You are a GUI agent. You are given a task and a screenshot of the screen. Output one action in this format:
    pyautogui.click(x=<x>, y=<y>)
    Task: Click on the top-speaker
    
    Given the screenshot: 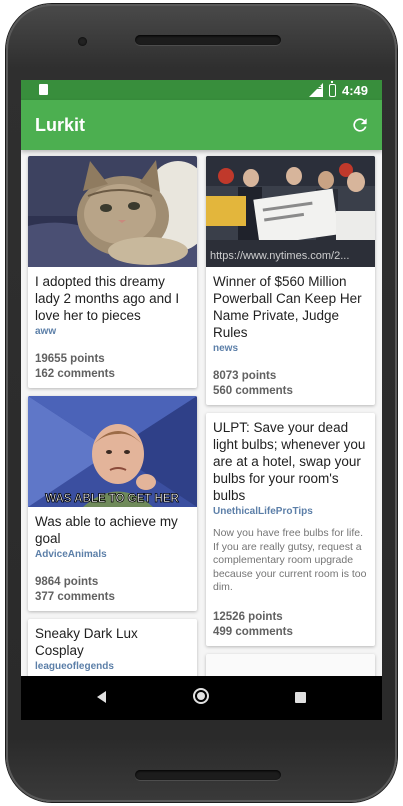 What is the action you would take?
    pyautogui.click(x=208, y=40)
    